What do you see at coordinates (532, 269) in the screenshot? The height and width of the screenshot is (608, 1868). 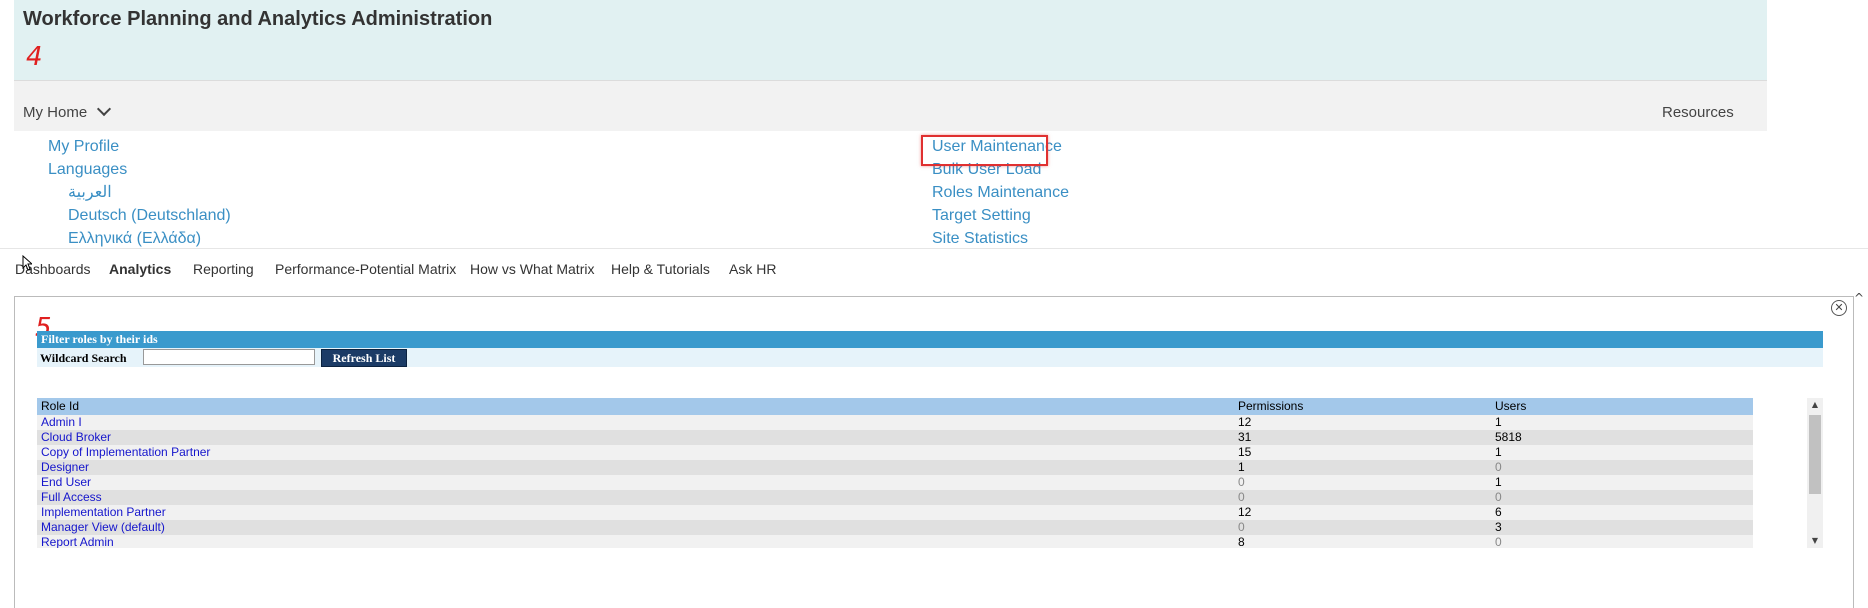 I see `tab-how-vs-what-matrix: How vs What Matrix` at bounding box center [532, 269].